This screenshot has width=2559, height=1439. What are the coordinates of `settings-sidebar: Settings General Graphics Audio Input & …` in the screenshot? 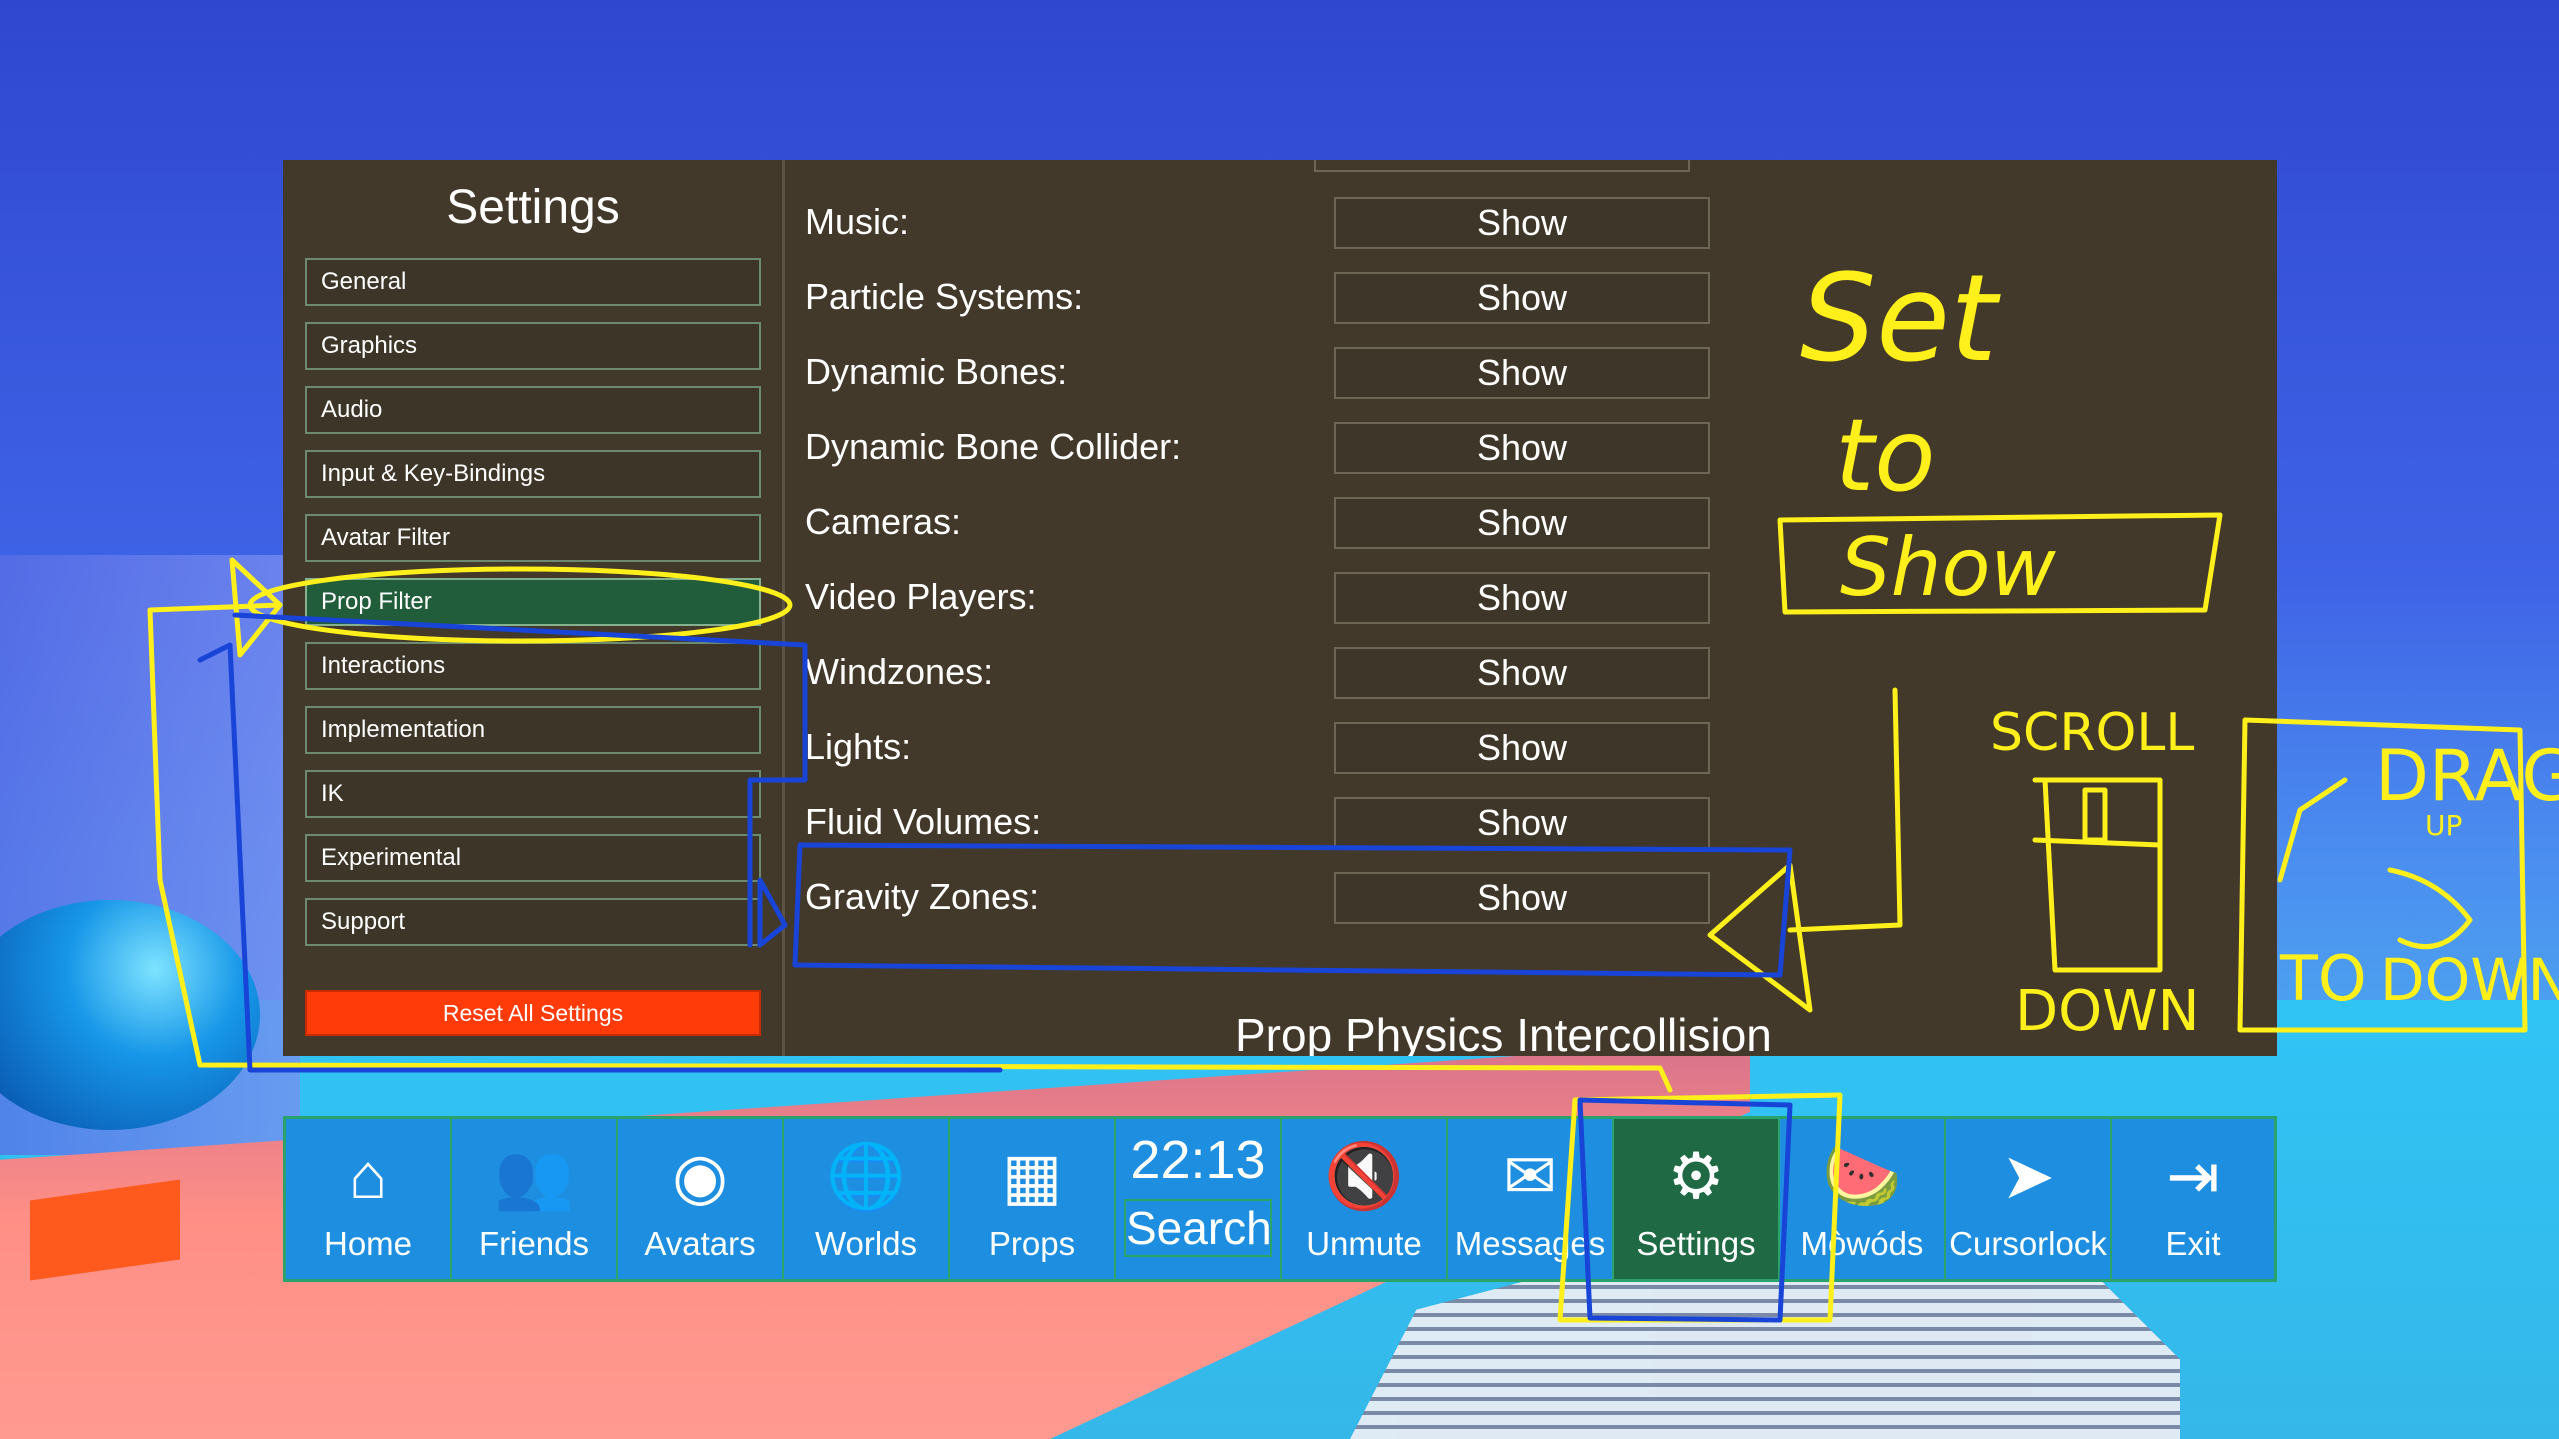 It's located at (533, 608).